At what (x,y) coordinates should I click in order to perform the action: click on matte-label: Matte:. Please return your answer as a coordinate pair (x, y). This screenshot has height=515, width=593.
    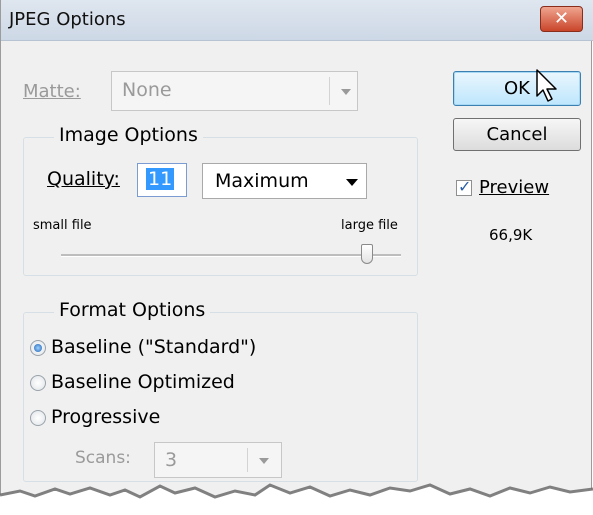
    Looking at the image, I should click on (52, 91).